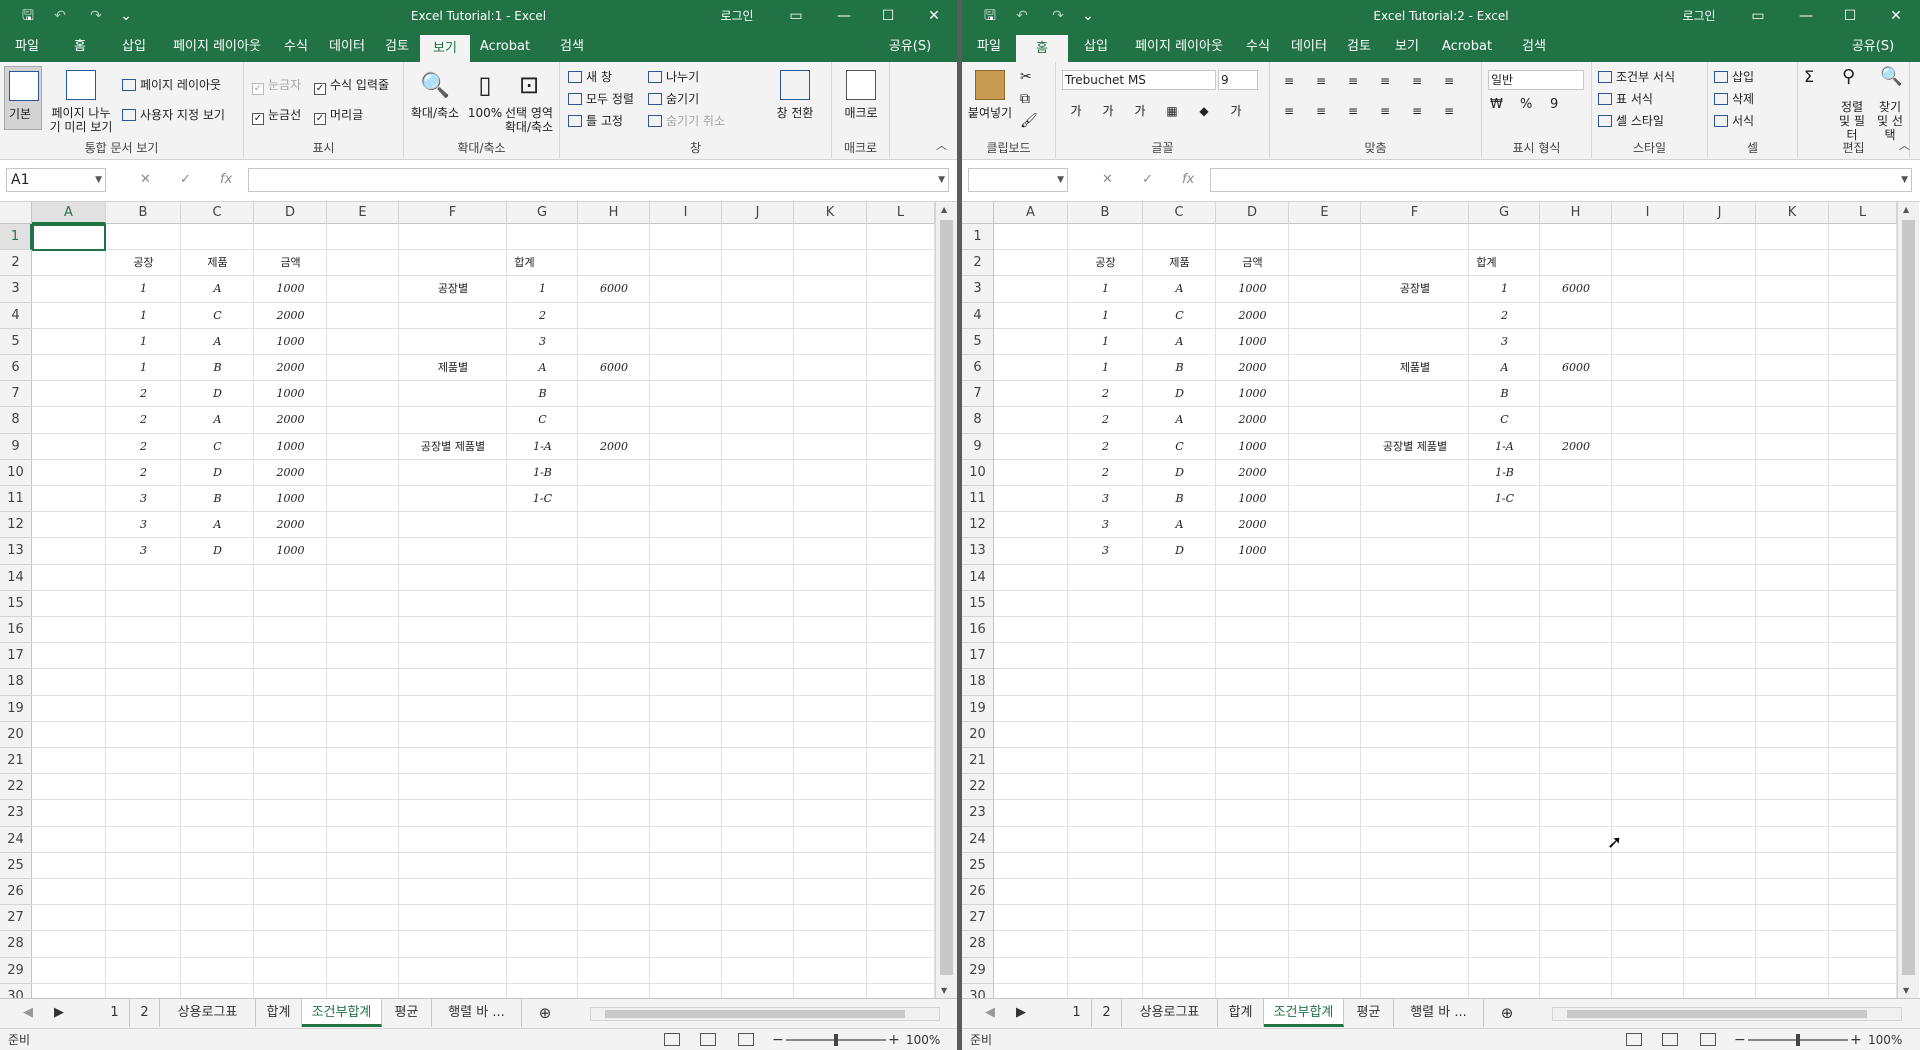  Describe the element at coordinates (1060, 180) in the screenshot. I see `name-box-dropdown-icon: ▼` at that location.